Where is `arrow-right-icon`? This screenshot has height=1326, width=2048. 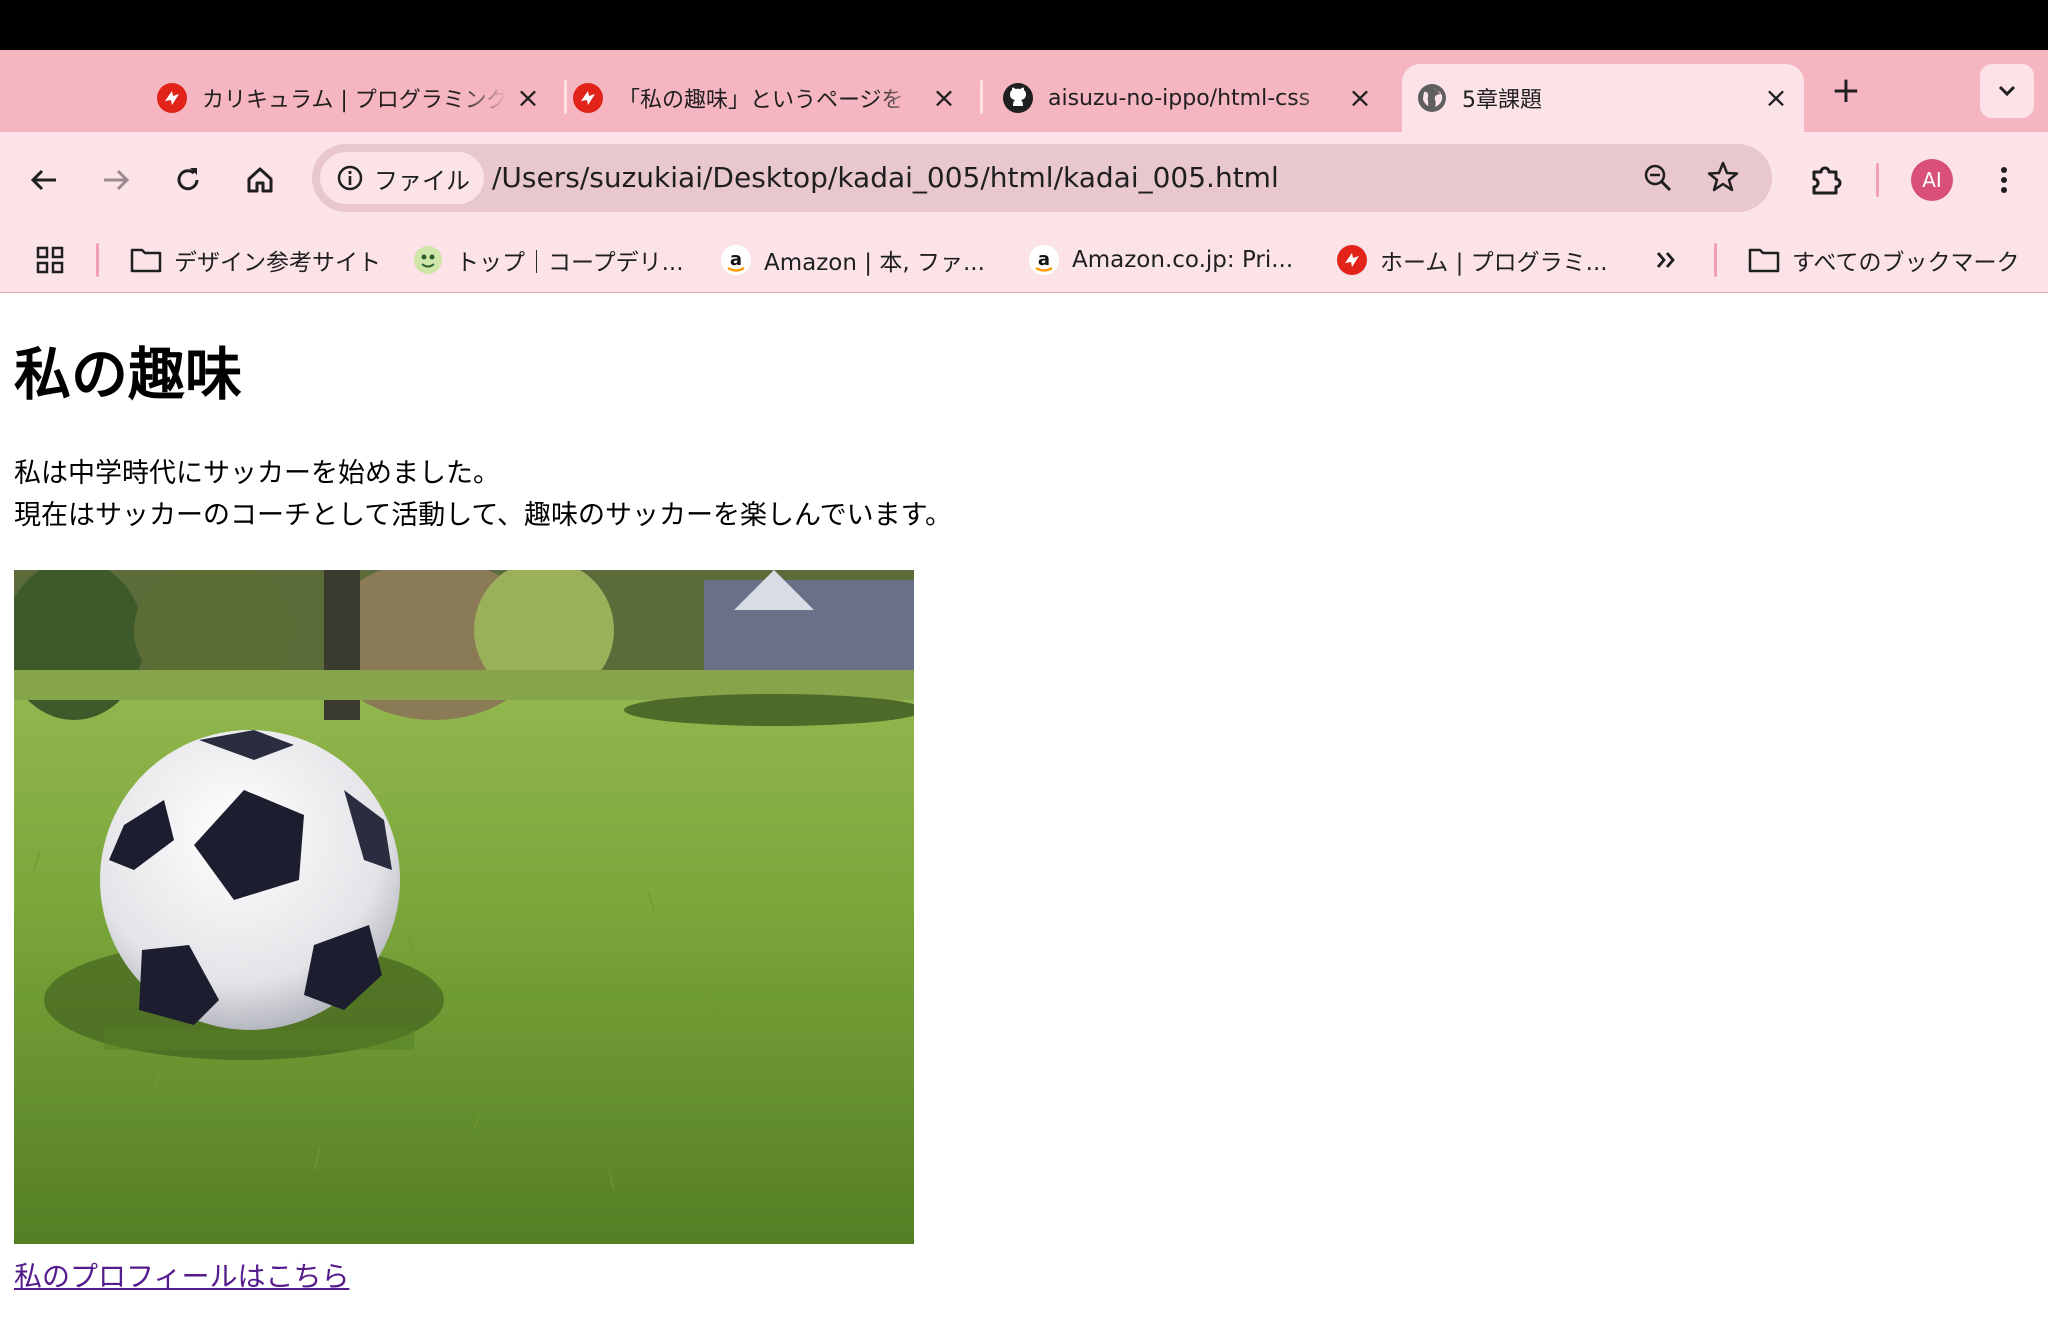 arrow-right-icon is located at coordinates (117, 180).